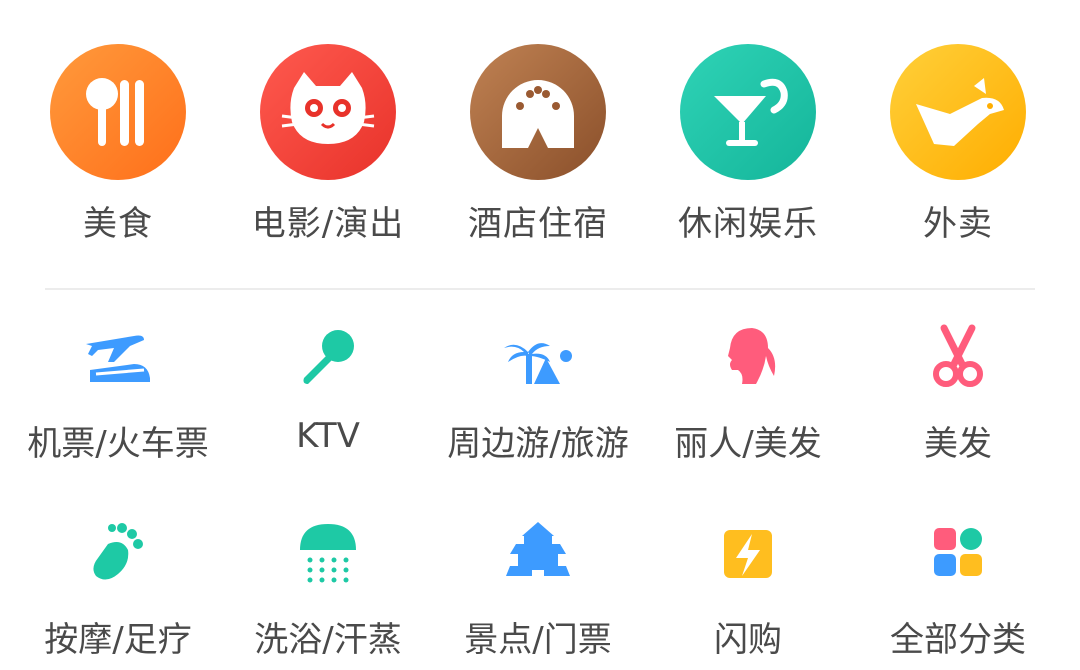 Image resolution: width=1080 pixels, height=670 pixels. I want to click on cat-face-icon, so click(328, 112).